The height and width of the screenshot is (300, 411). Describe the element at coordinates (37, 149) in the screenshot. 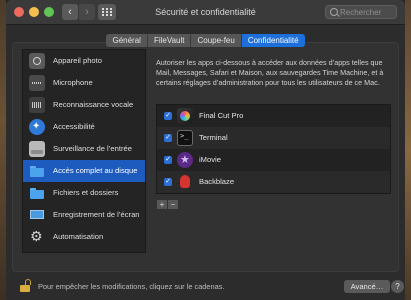

I see `input-monitoring-icon` at that location.